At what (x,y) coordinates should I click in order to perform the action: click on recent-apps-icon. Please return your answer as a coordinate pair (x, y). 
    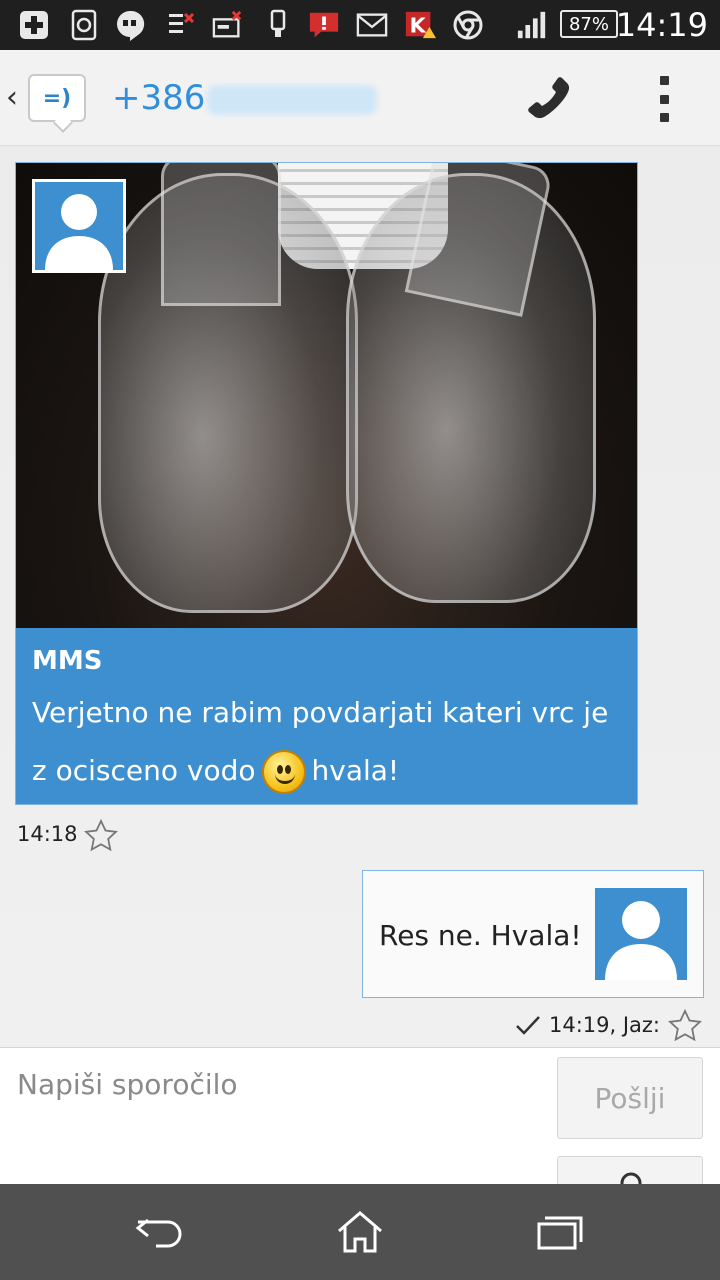
    Looking at the image, I should click on (560, 1232).